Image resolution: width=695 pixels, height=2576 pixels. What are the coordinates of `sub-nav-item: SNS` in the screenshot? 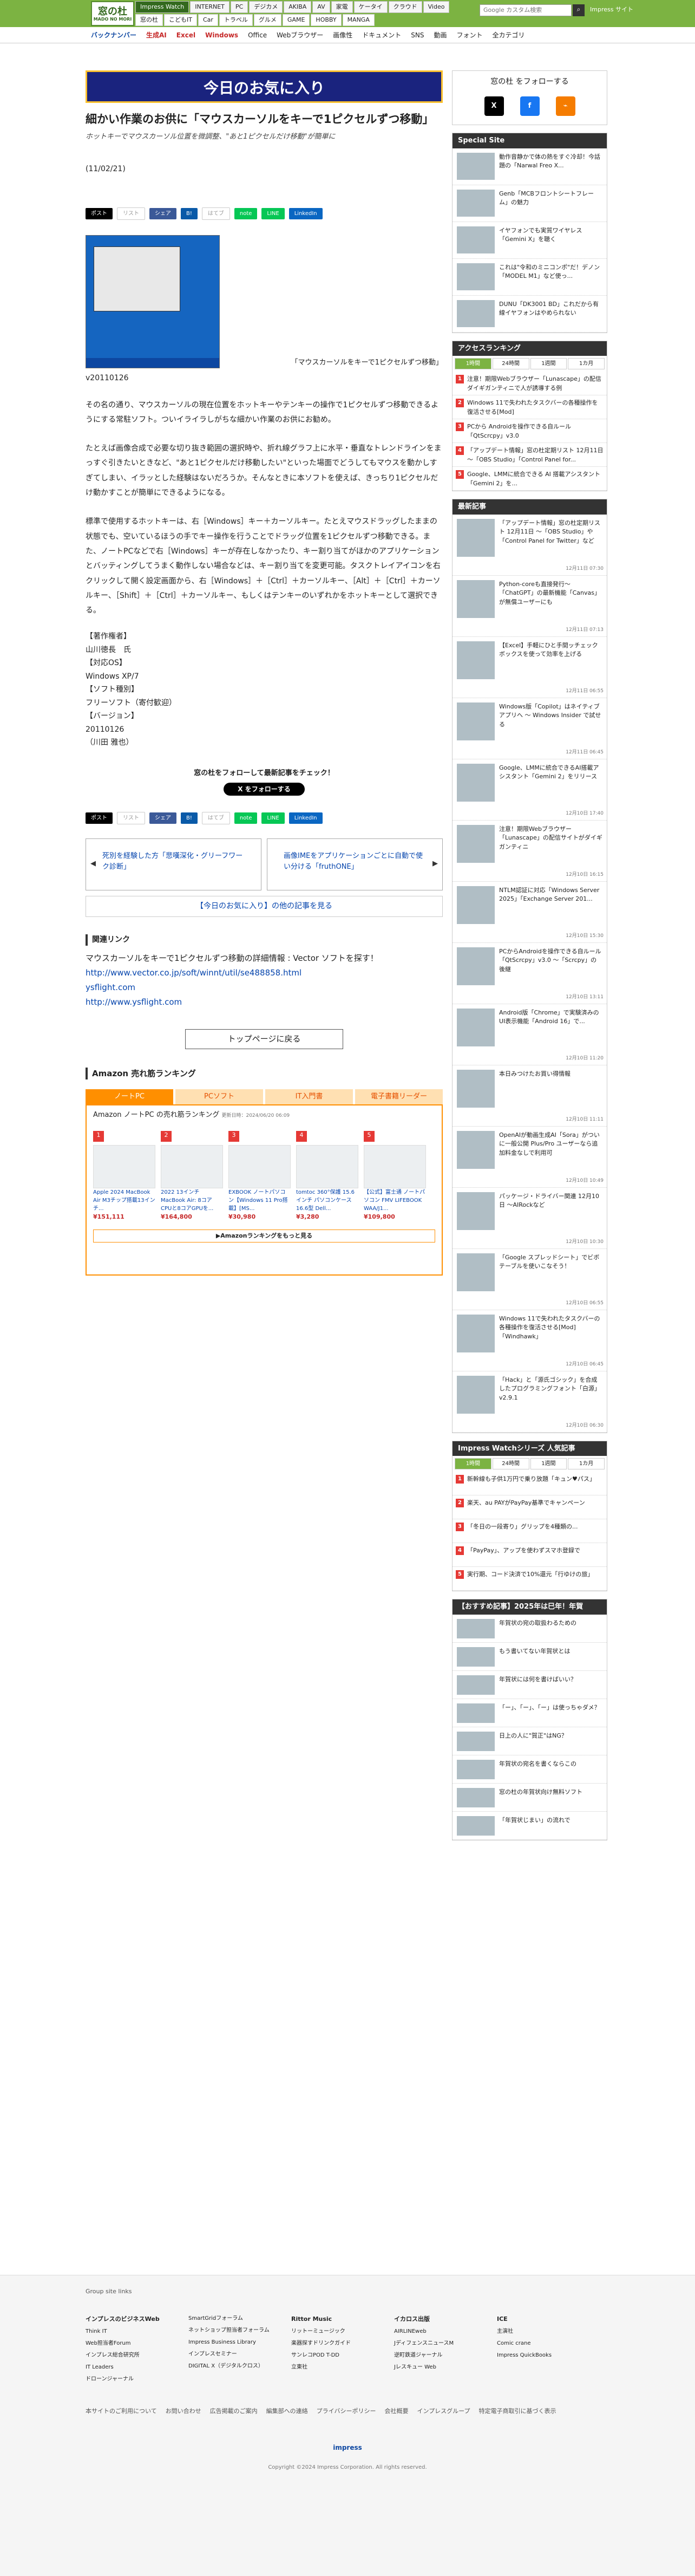 It's located at (417, 35).